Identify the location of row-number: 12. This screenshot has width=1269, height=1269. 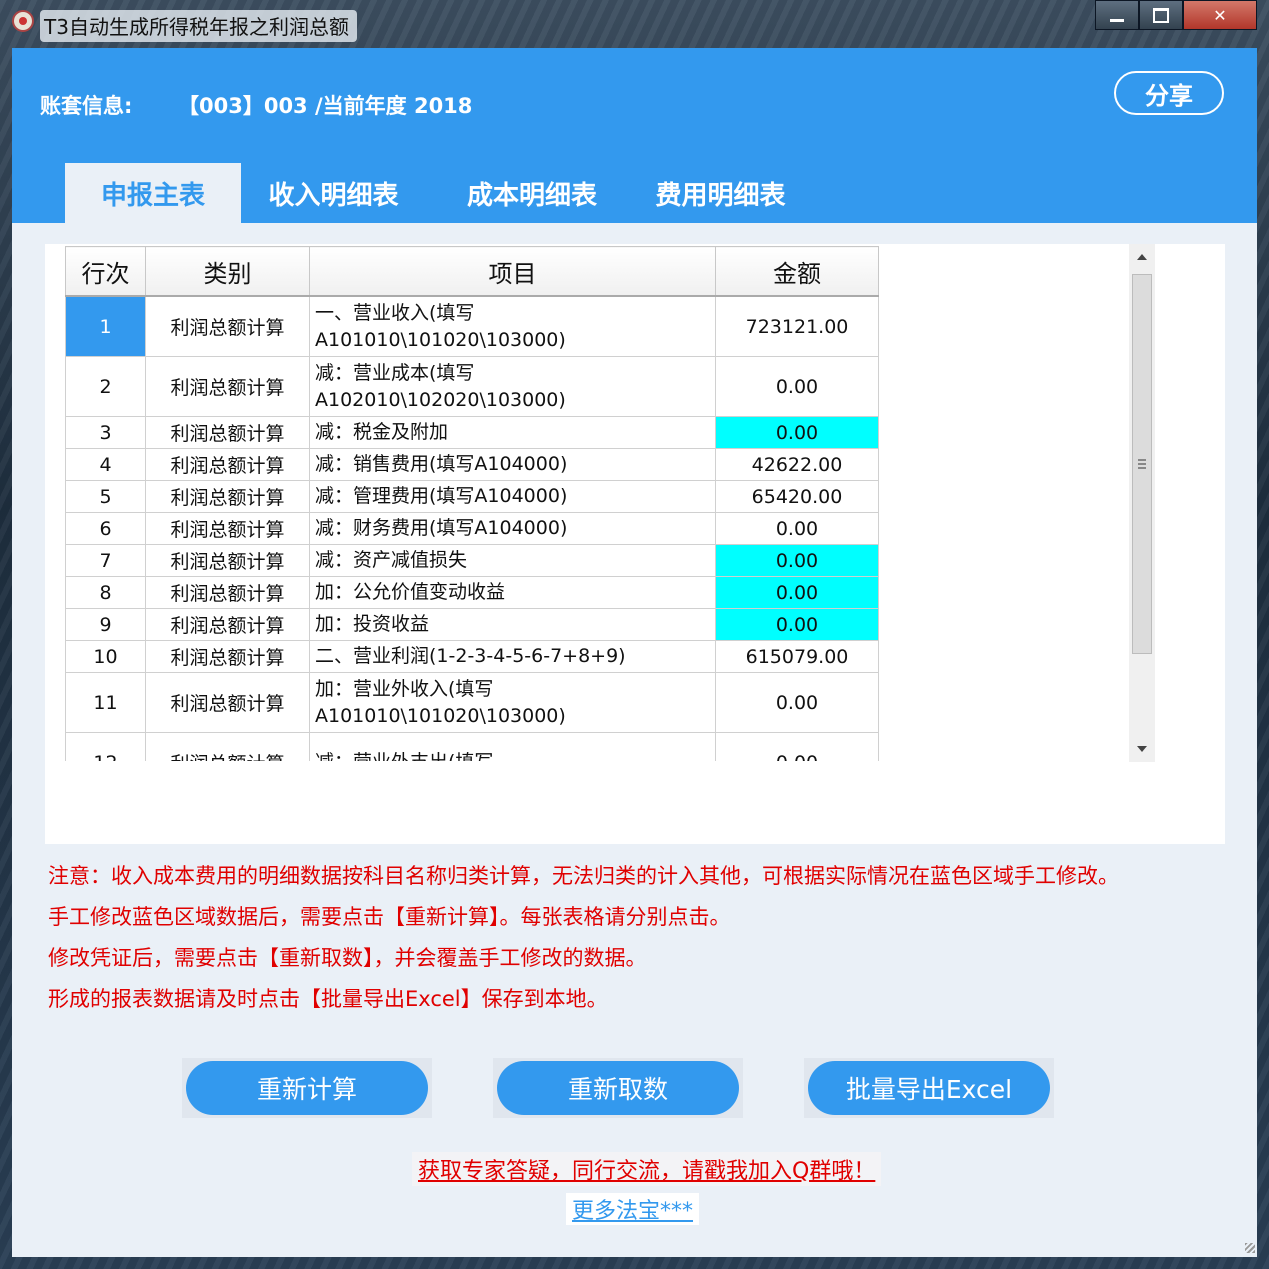
(105, 746).